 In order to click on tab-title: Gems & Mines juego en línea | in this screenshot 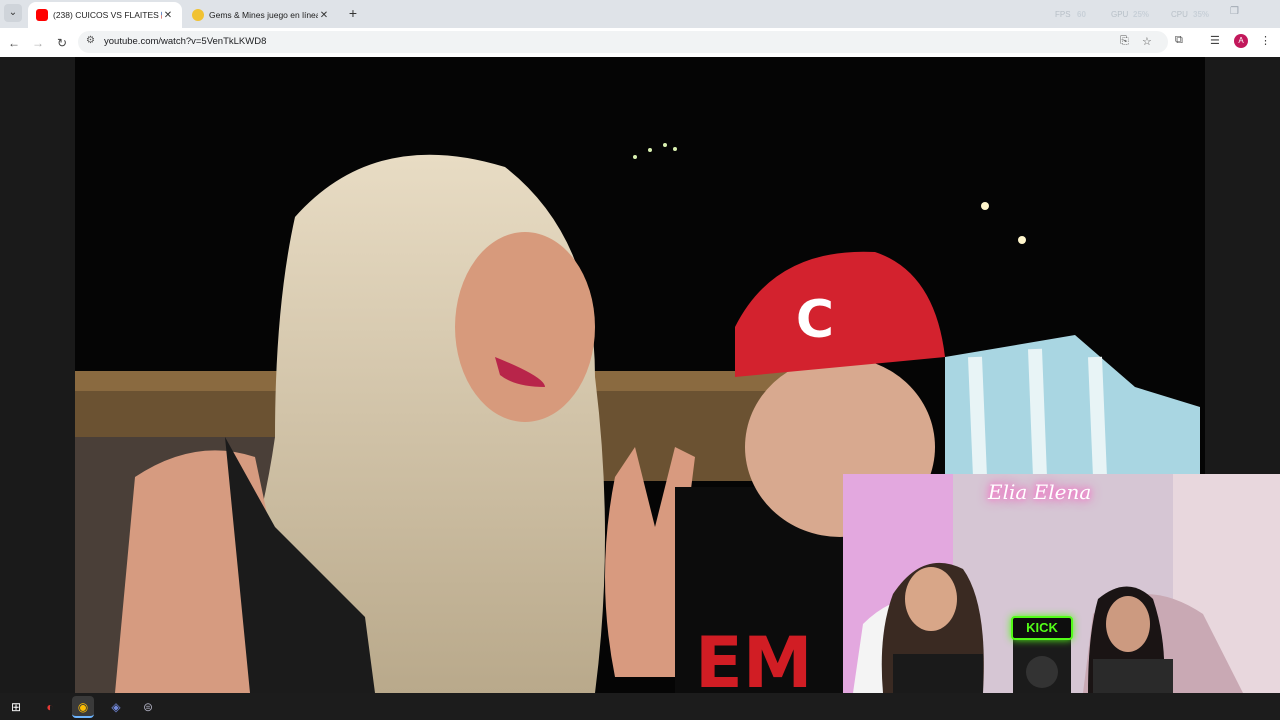, I will do `click(263, 15)`.